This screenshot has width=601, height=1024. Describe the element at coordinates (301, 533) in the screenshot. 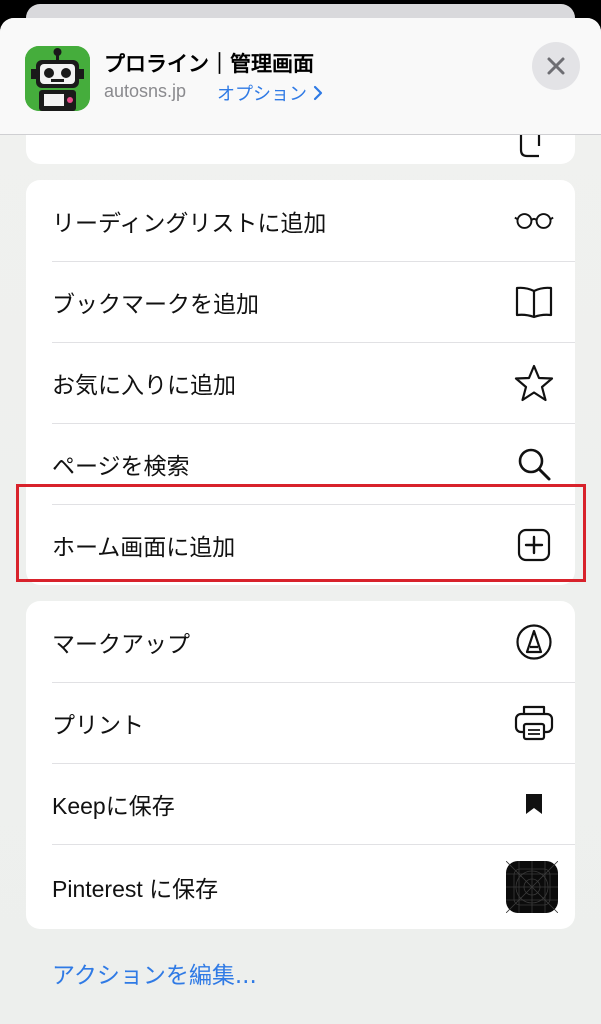

I see `highlight-box` at that location.